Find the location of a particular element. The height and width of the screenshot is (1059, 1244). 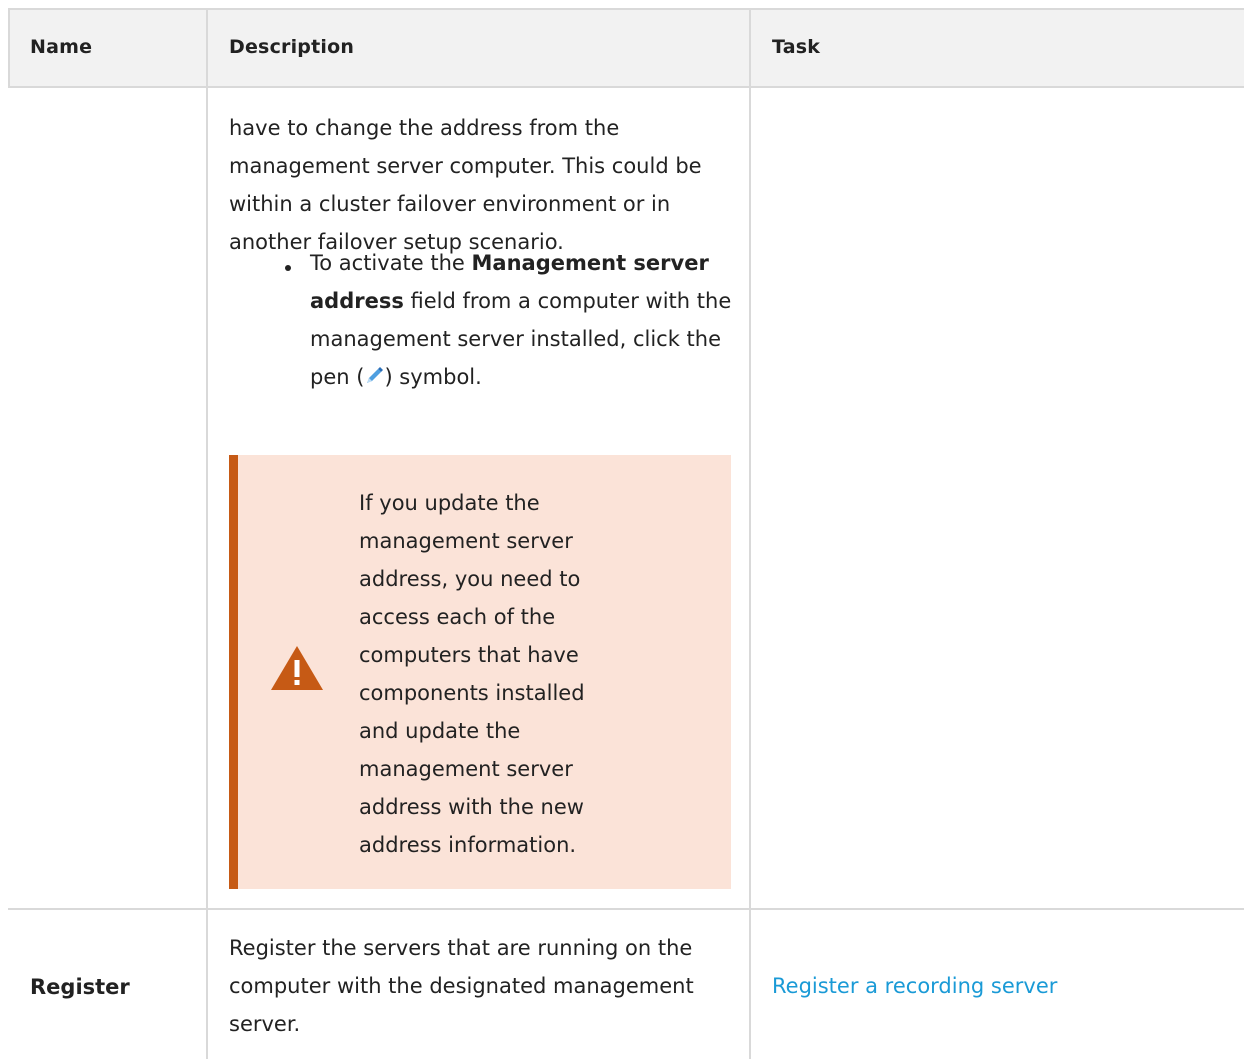

column-header-task: Task is located at coordinates (796, 47).